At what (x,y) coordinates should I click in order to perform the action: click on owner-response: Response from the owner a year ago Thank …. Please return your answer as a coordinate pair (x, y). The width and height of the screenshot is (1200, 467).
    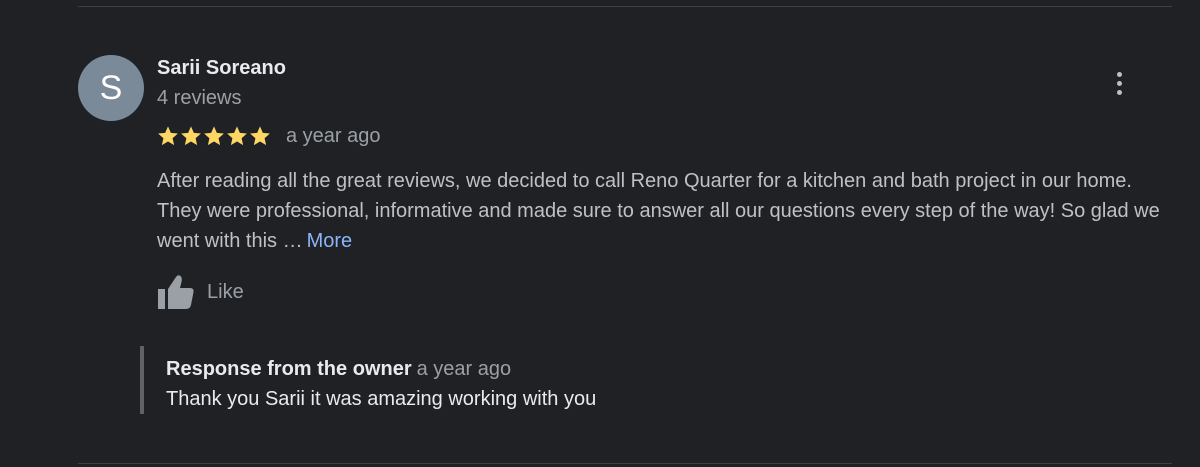
    Looking at the image, I should click on (368, 380).